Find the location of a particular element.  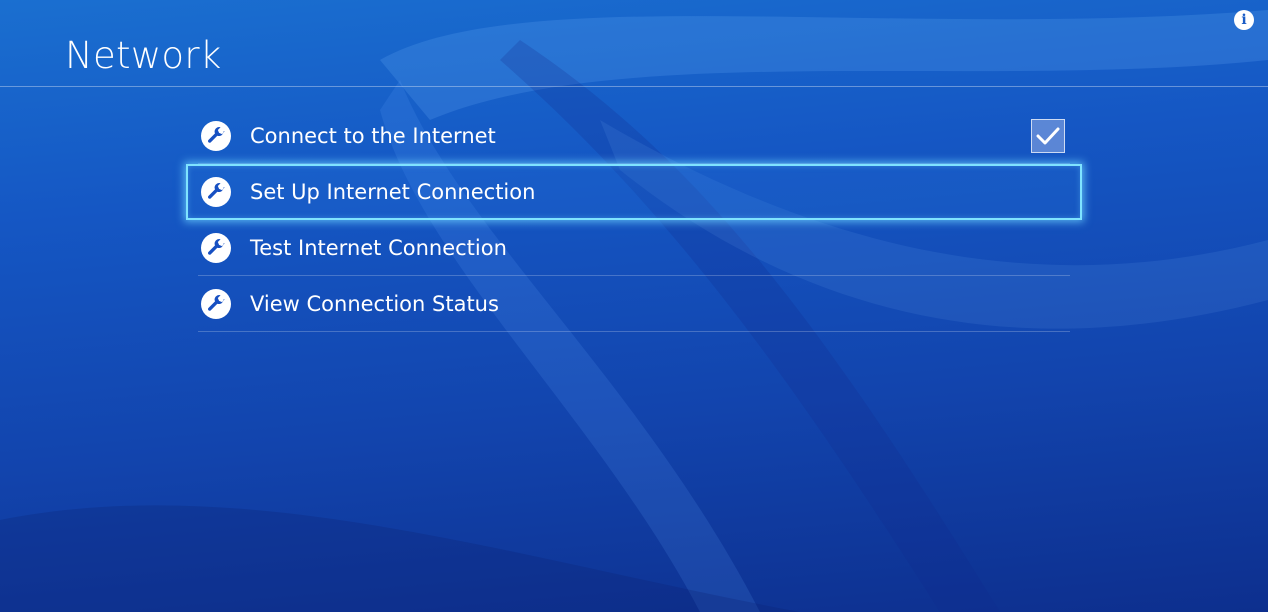

page-title: Network is located at coordinates (143, 55).